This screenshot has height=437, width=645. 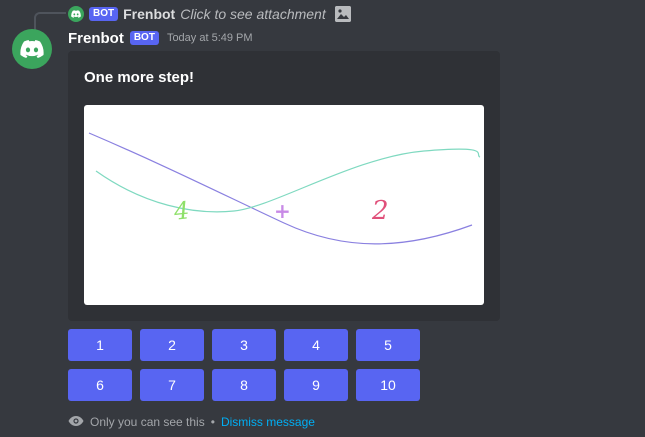 What do you see at coordinates (181, 211) in the screenshot?
I see `captcha-glyph: 4` at bounding box center [181, 211].